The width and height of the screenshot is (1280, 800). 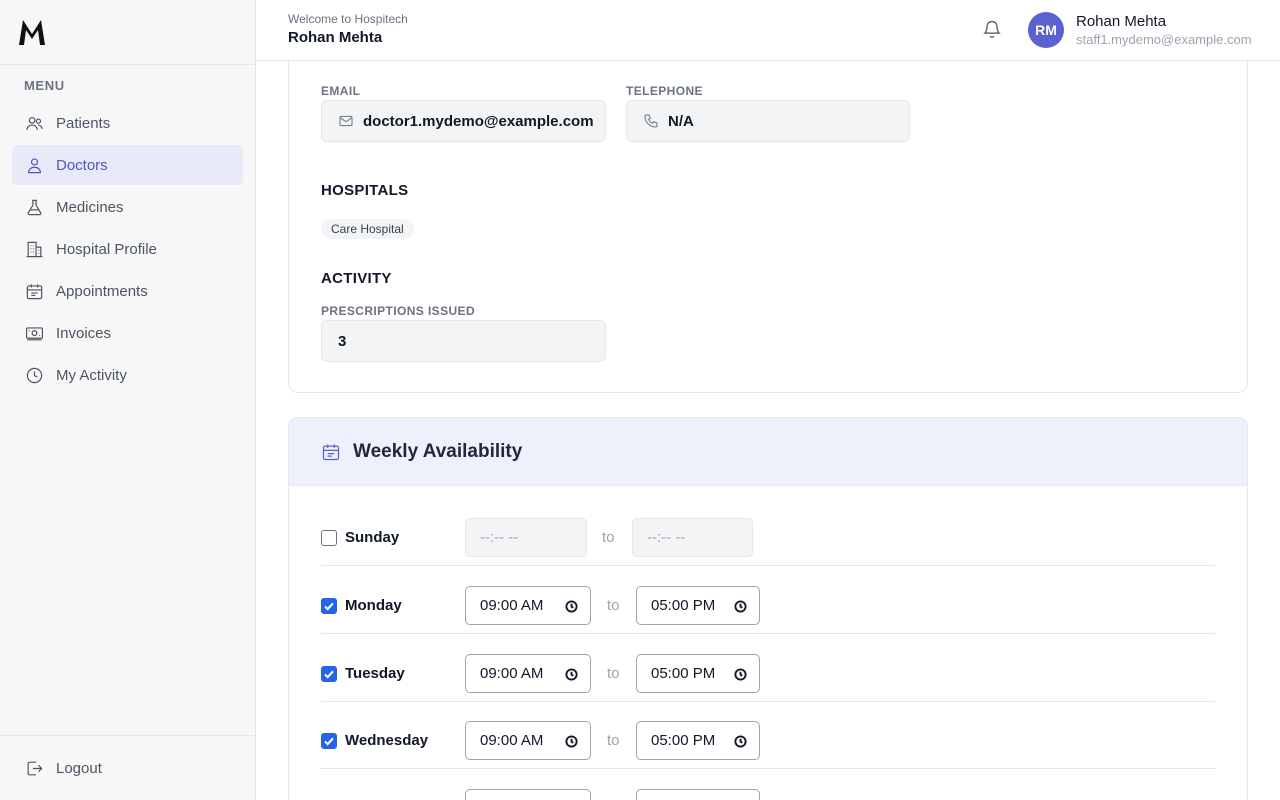 What do you see at coordinates (438, 451) in the screenshot?
I see `availability-title: Weekly Availability` at bounding box center [438, 451].